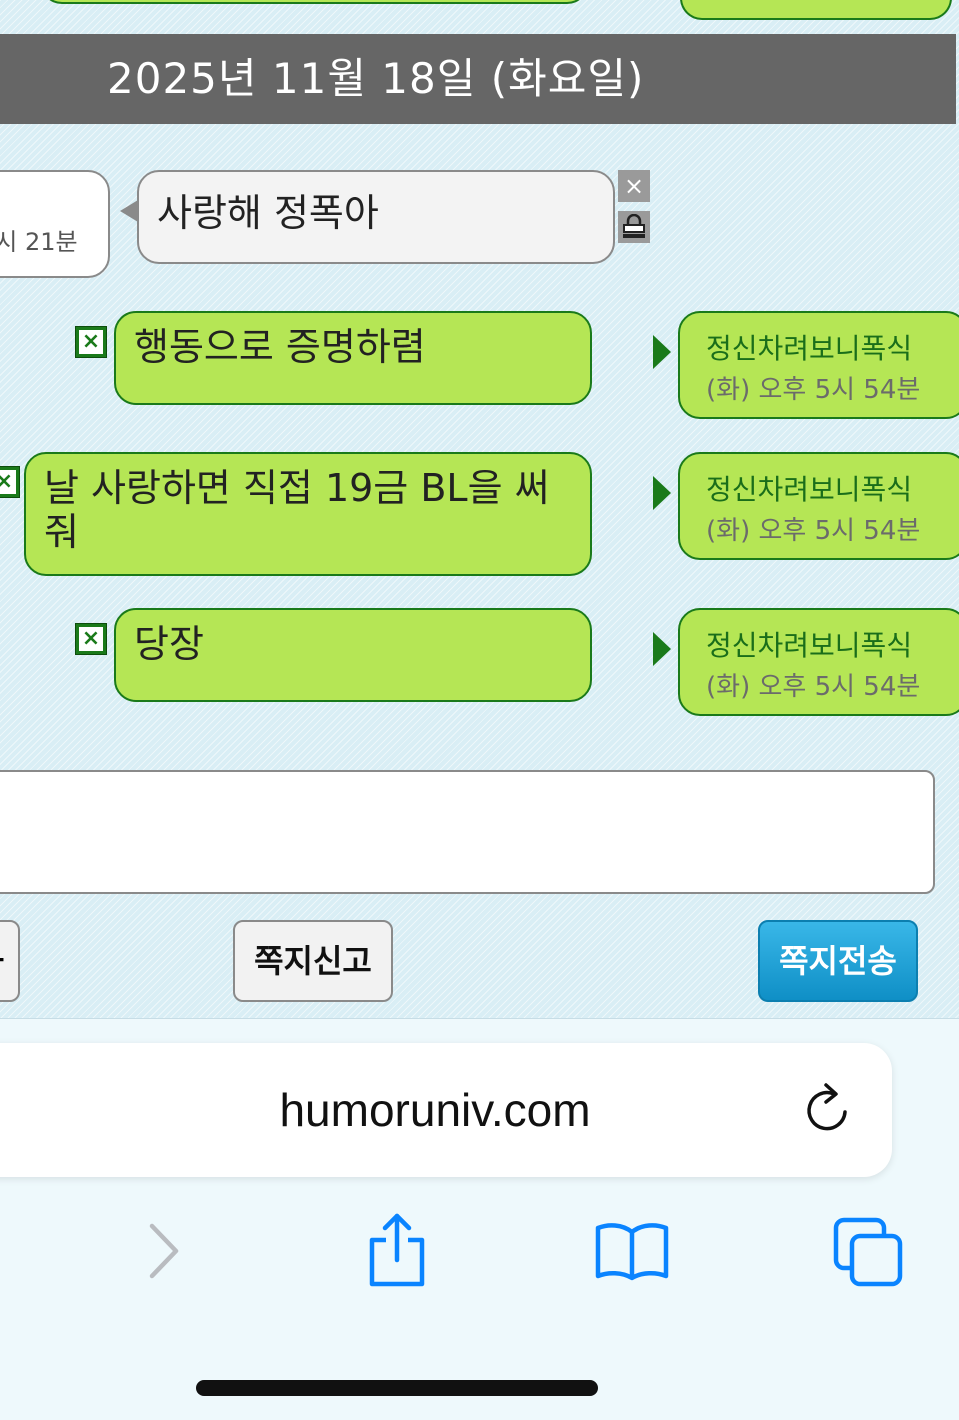 This screenshot has height=1420, width=959. What do you see at coordinates (838, 961) in the screenshot?
I see `send-button: 쪽지전송` at bounding box center [838, 961].